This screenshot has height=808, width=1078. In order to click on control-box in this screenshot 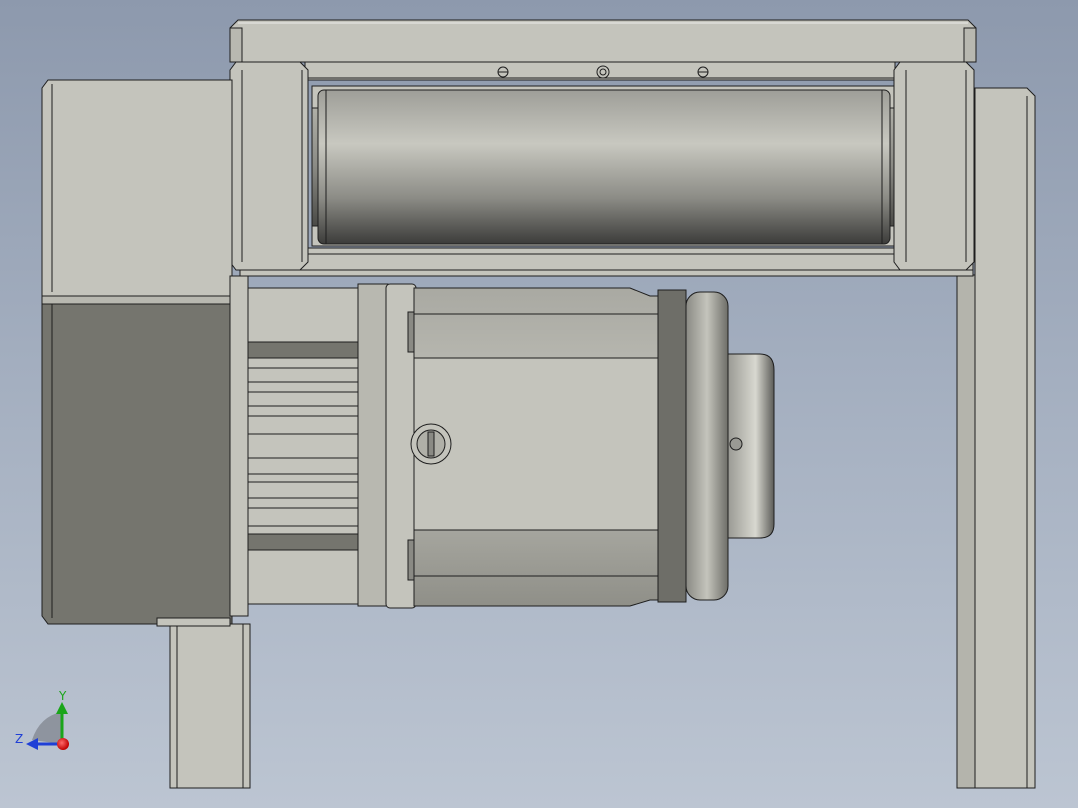, I will do `click(145, 353)`.